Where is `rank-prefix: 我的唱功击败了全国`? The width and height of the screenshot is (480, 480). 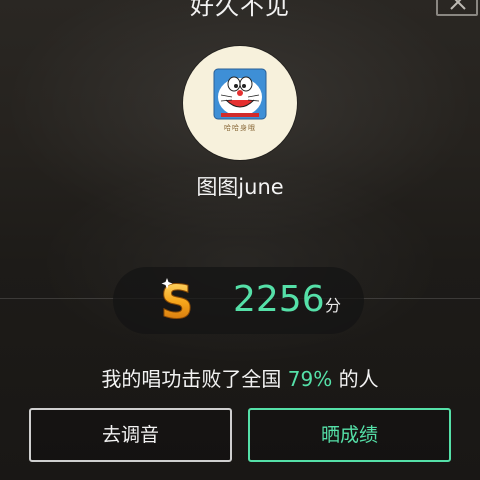
rank-prefix: 我的唱功击败了全国 is located at coordinates (194, 379).